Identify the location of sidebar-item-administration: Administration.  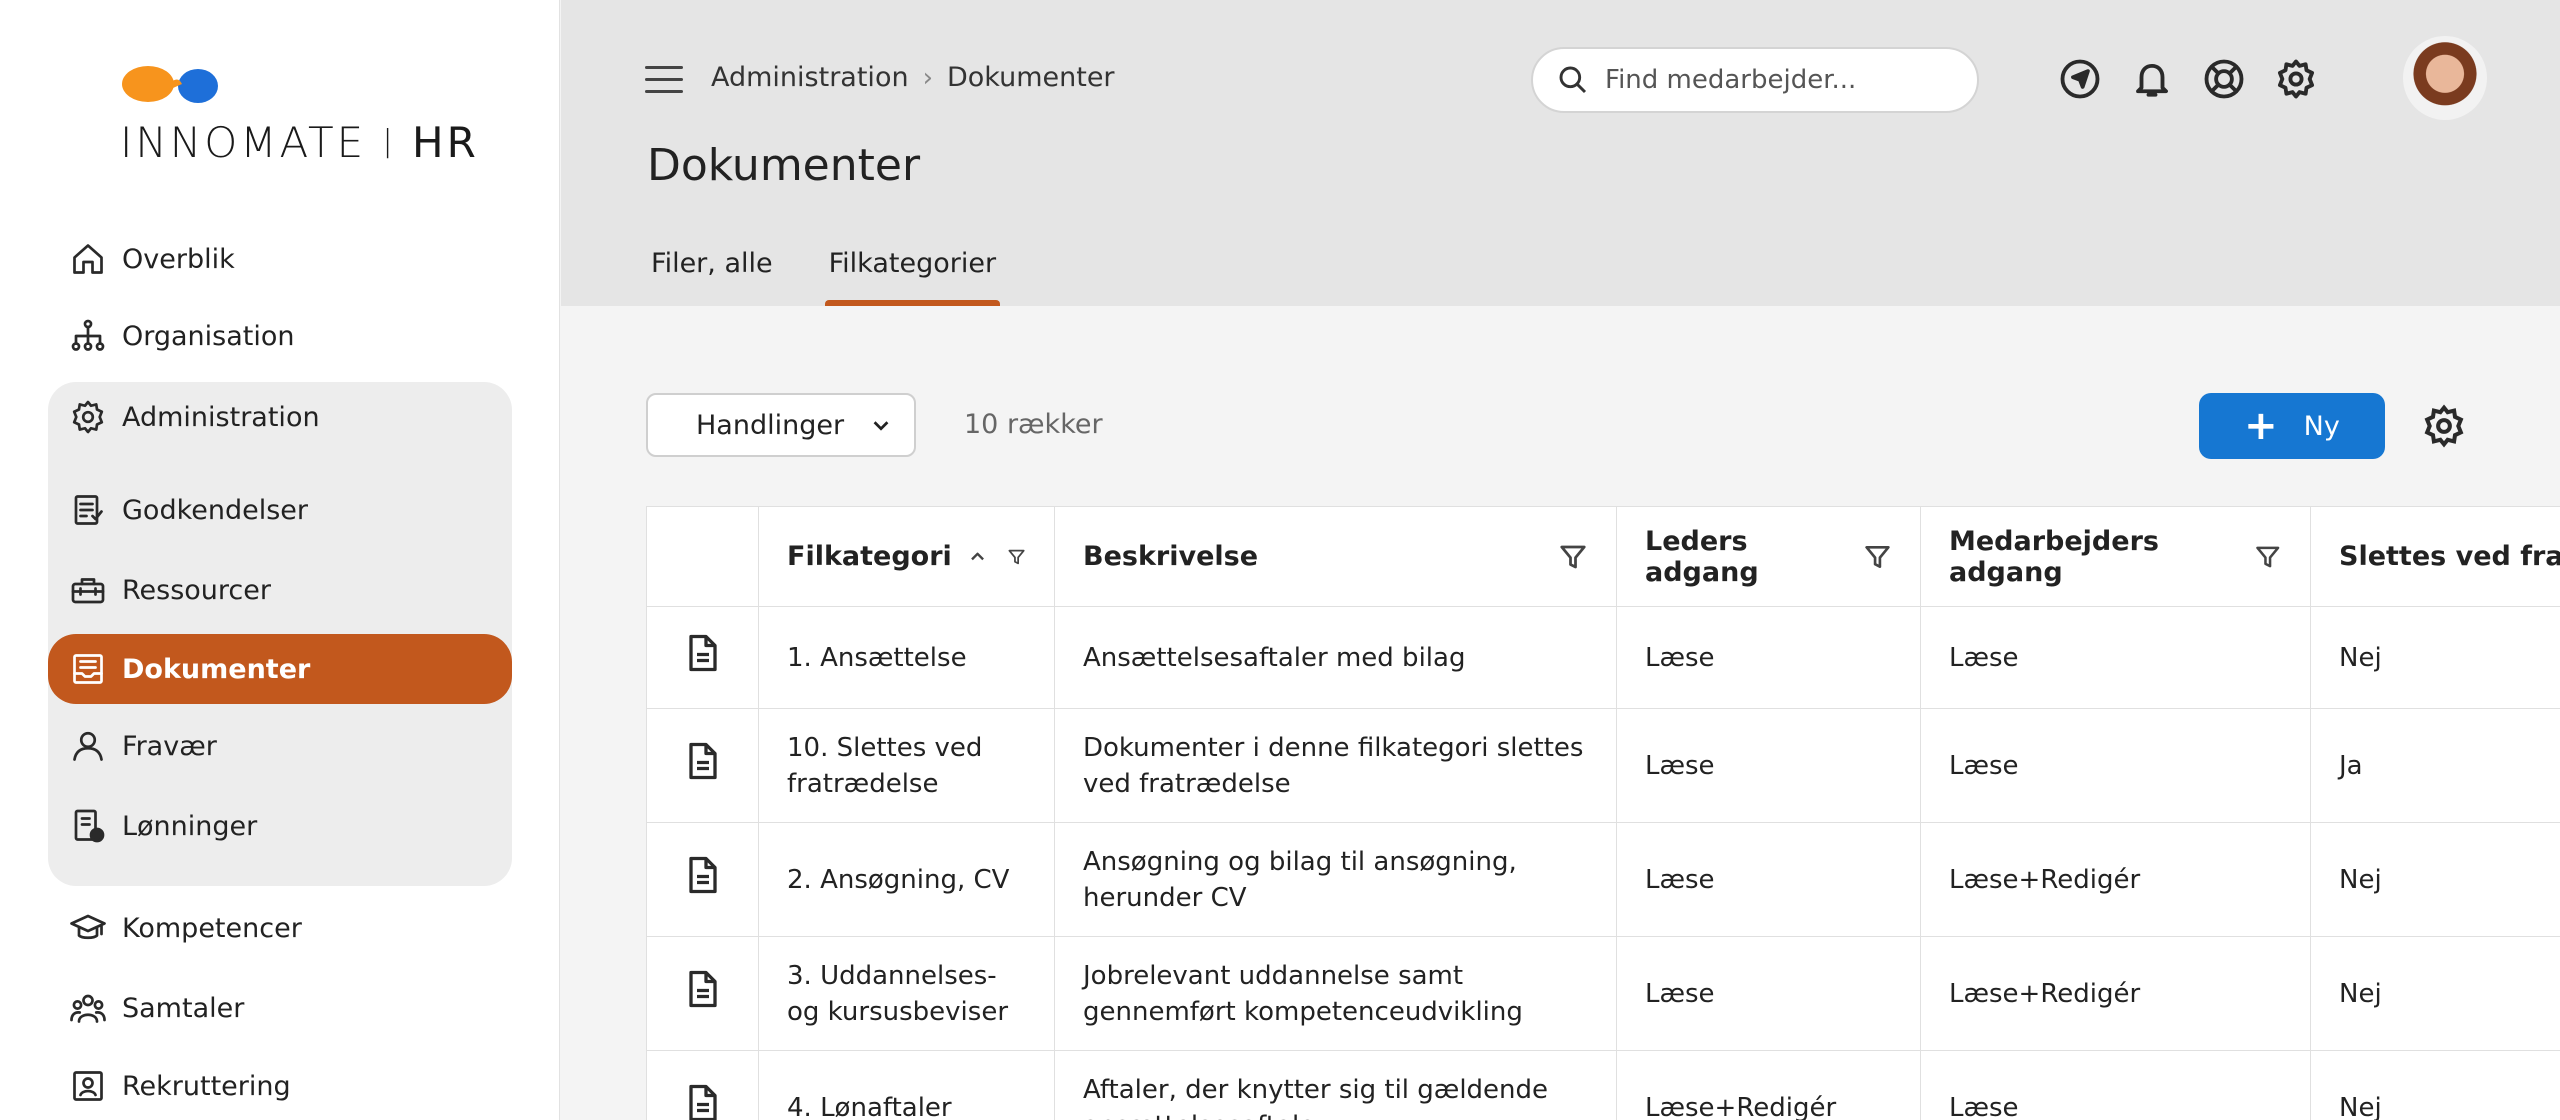
(280, 417).